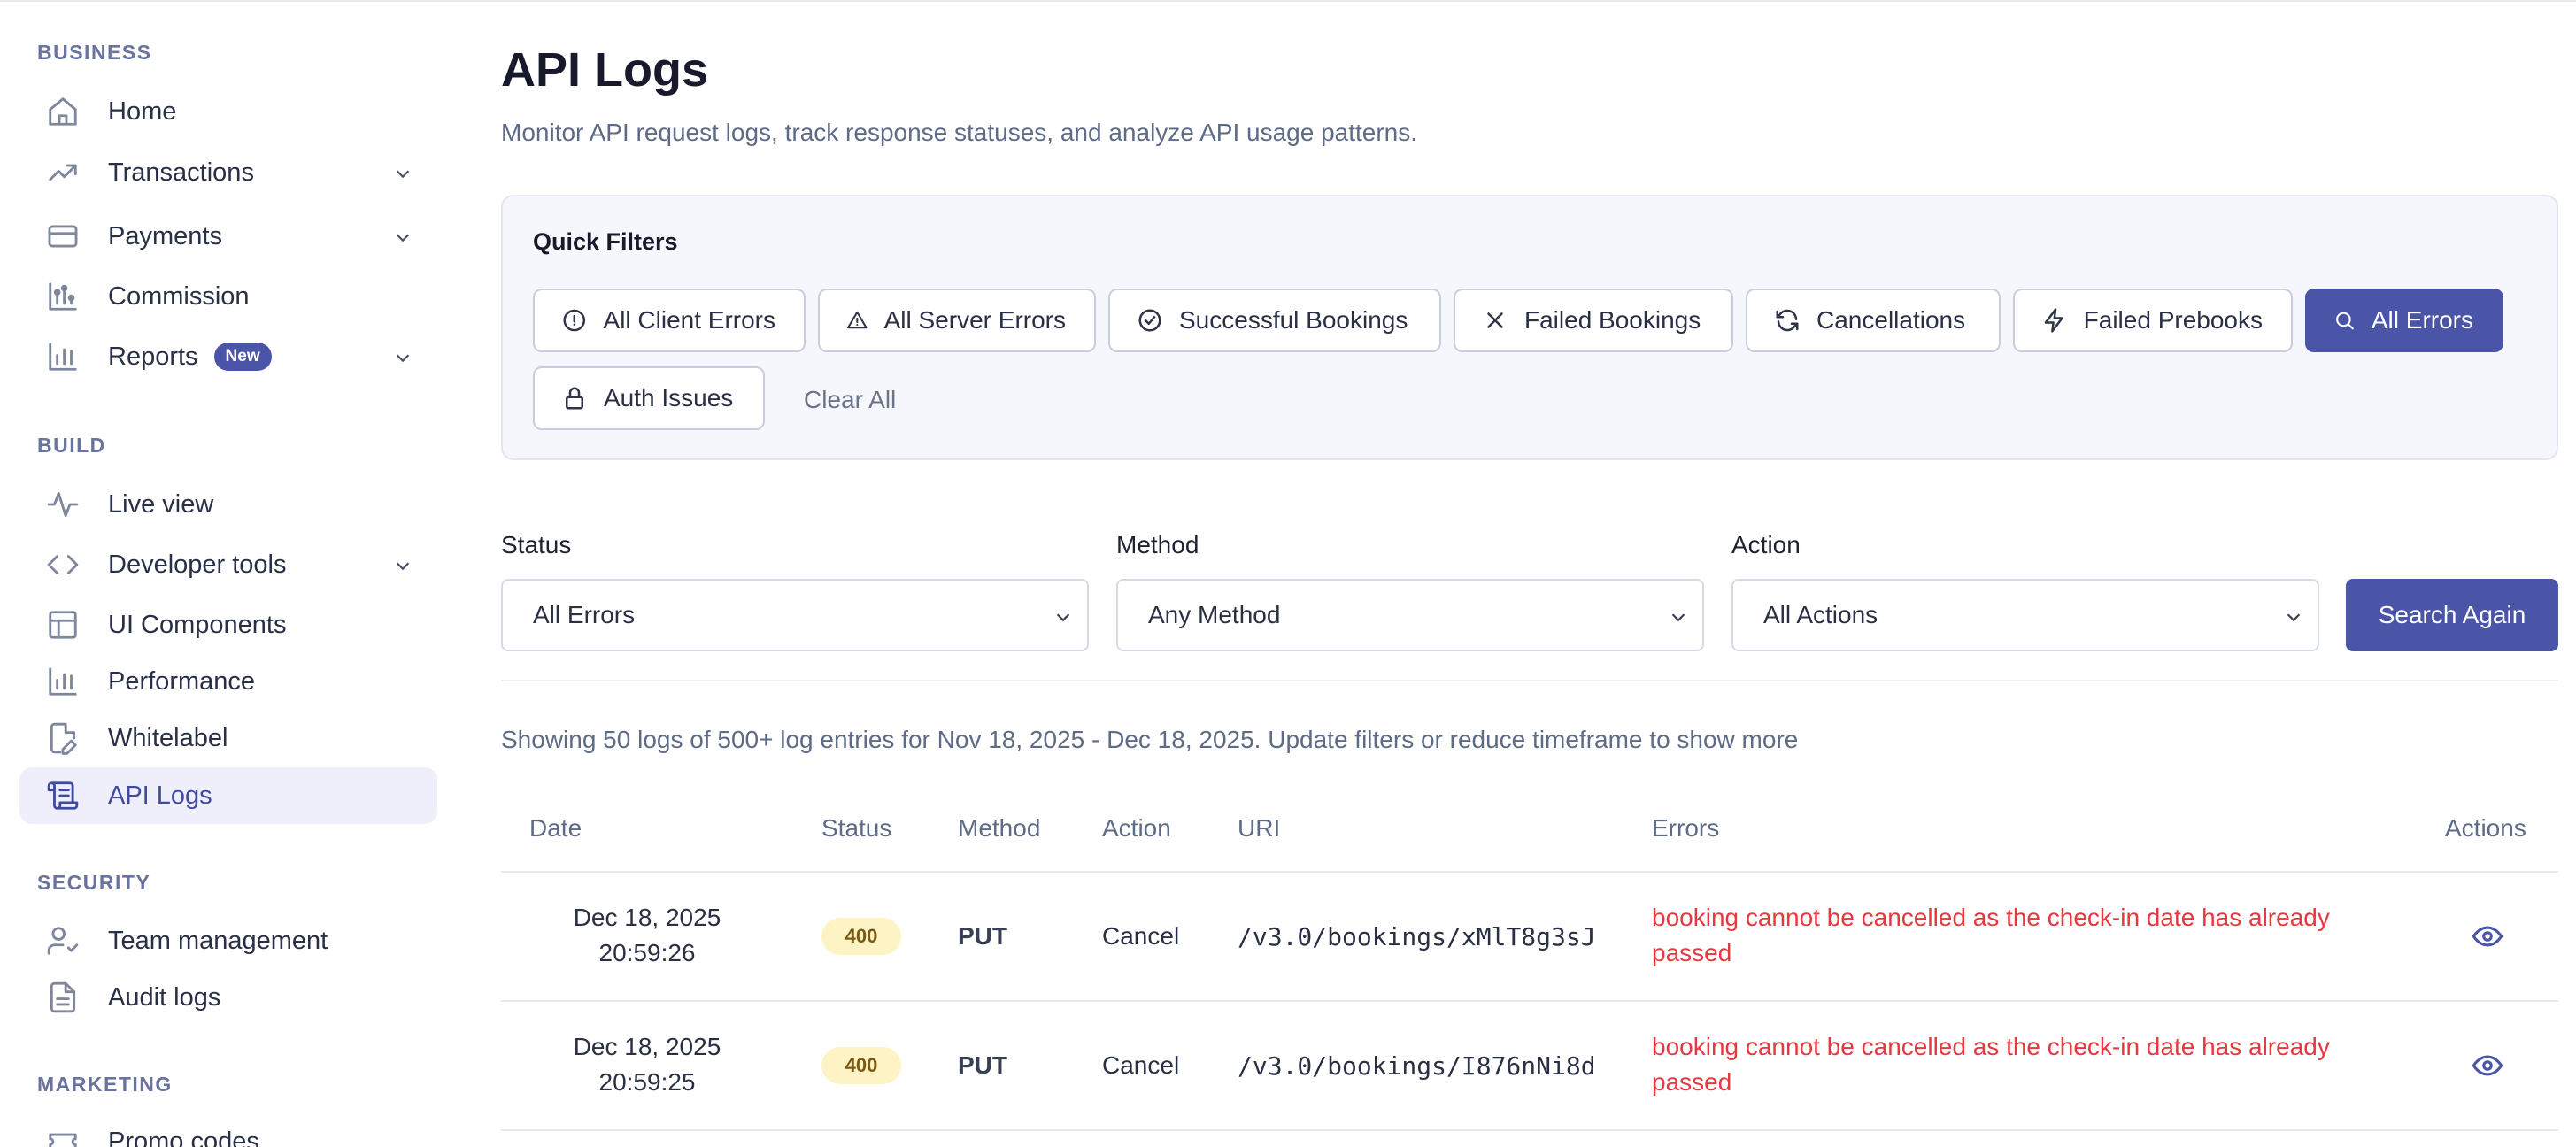 Image resolution: width=2576 pixels, height=1147 pixels. What do you see at coordinates (574, 320) in the screenshot?
I see `alert-circle-icon` at bounding box center [574, 320].